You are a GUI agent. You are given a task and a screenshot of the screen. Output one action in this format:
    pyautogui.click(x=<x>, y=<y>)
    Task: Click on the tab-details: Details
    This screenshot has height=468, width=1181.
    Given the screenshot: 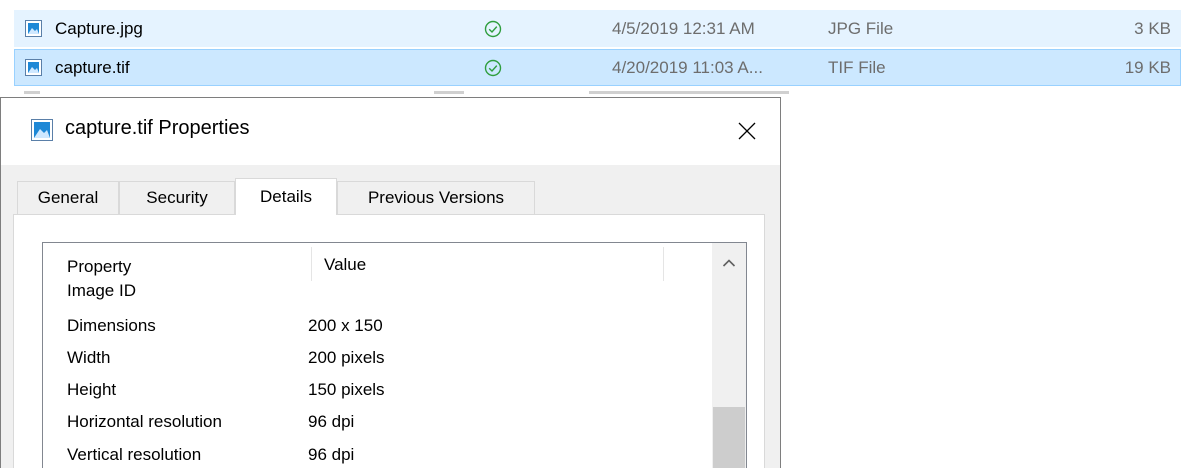 What is the action you would take?
    pyautogui.click(x=286, y=196)
    